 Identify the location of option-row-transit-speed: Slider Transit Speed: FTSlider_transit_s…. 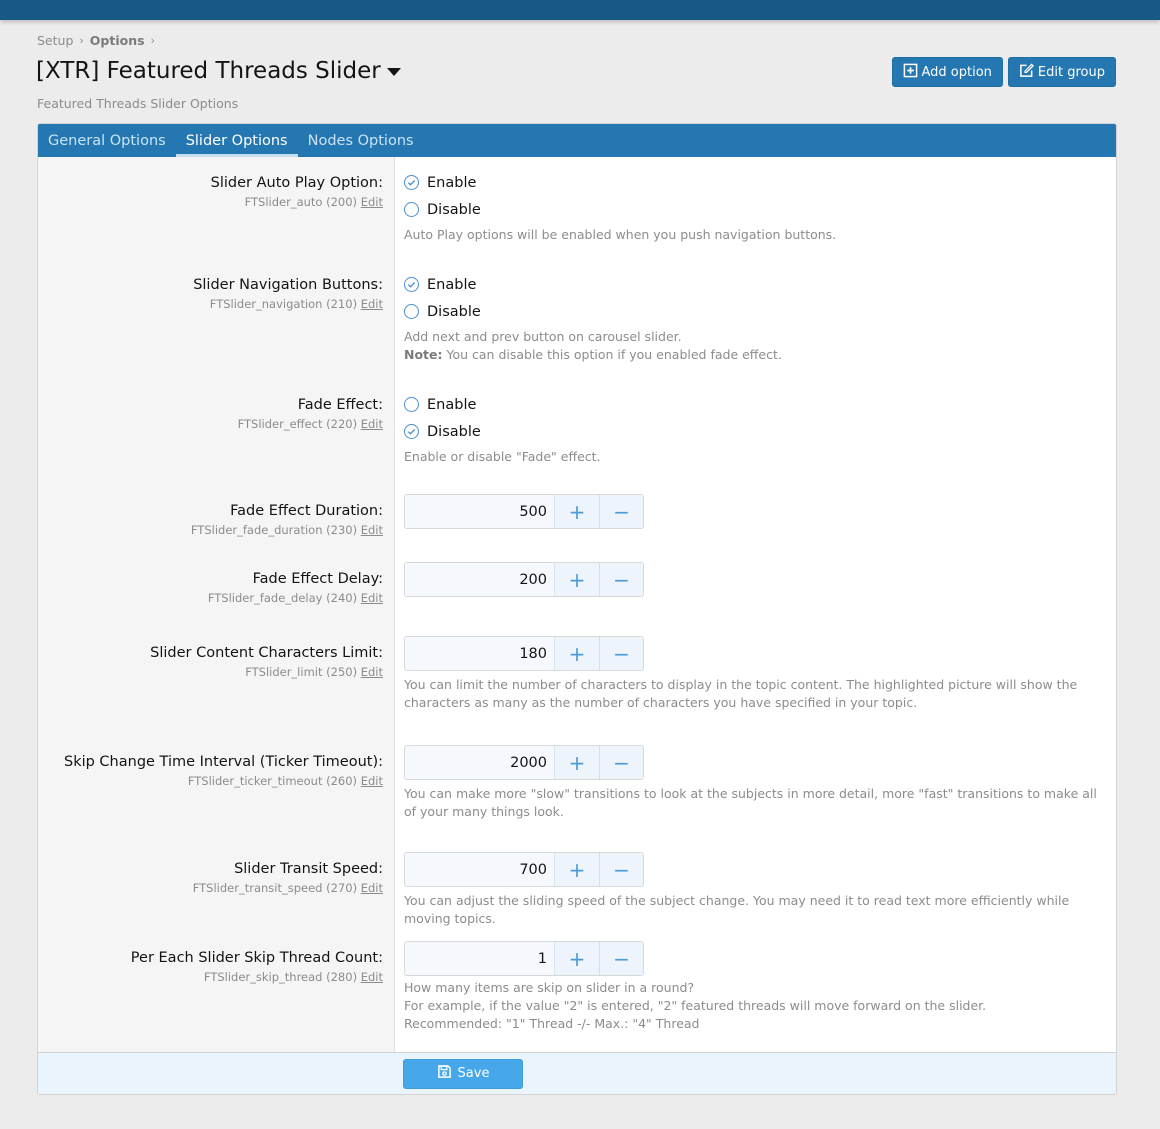
(577, 896).